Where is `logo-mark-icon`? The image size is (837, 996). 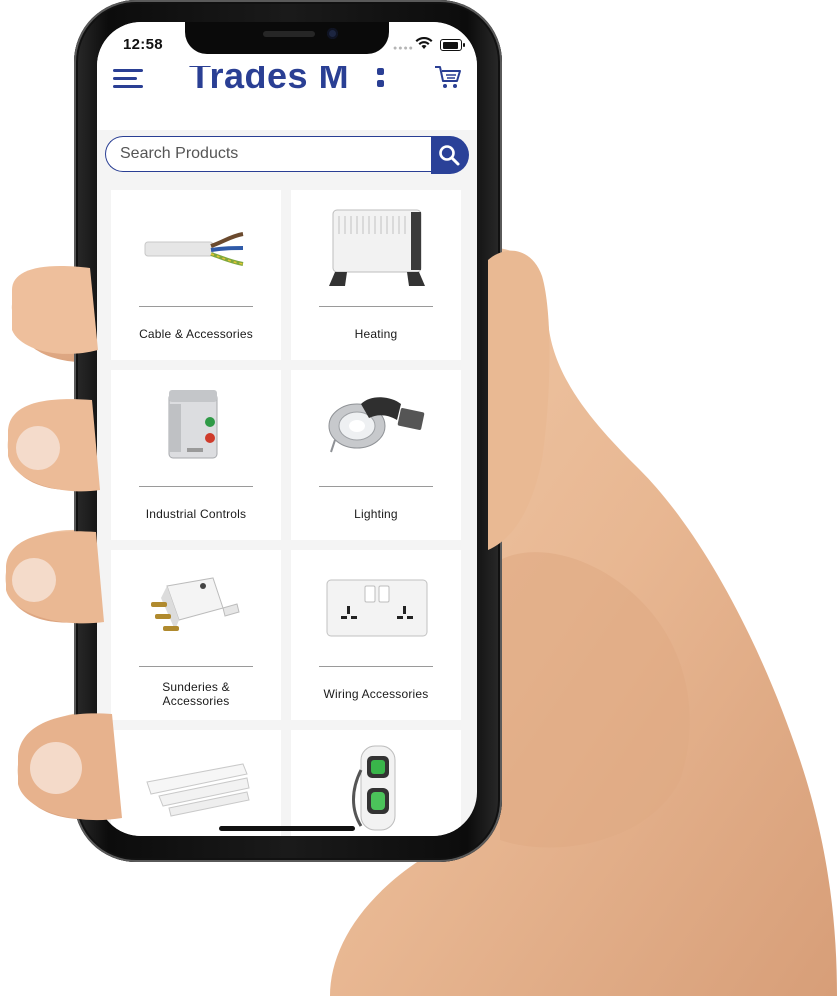
logo-mark-icon is located at coordinates (380, 77).